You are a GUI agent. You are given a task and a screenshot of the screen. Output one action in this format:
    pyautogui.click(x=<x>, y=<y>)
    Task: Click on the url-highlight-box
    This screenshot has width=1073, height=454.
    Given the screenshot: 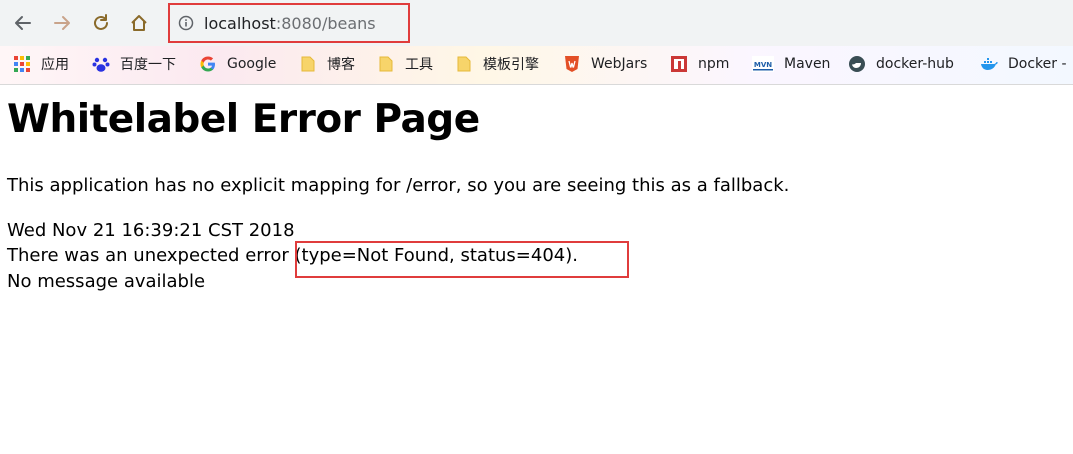 What is the action you would take?
    pyautogui.click(x=289, y=23)
    